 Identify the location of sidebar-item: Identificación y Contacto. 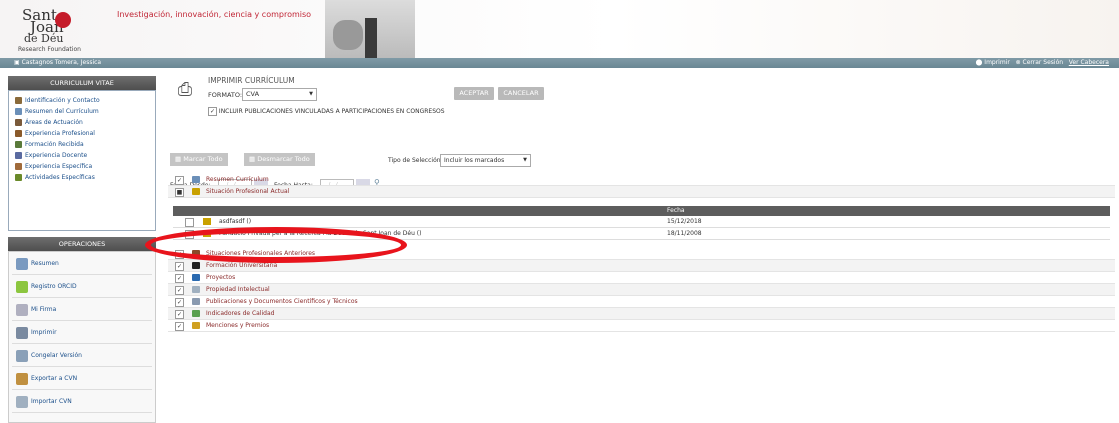
(82, 100).